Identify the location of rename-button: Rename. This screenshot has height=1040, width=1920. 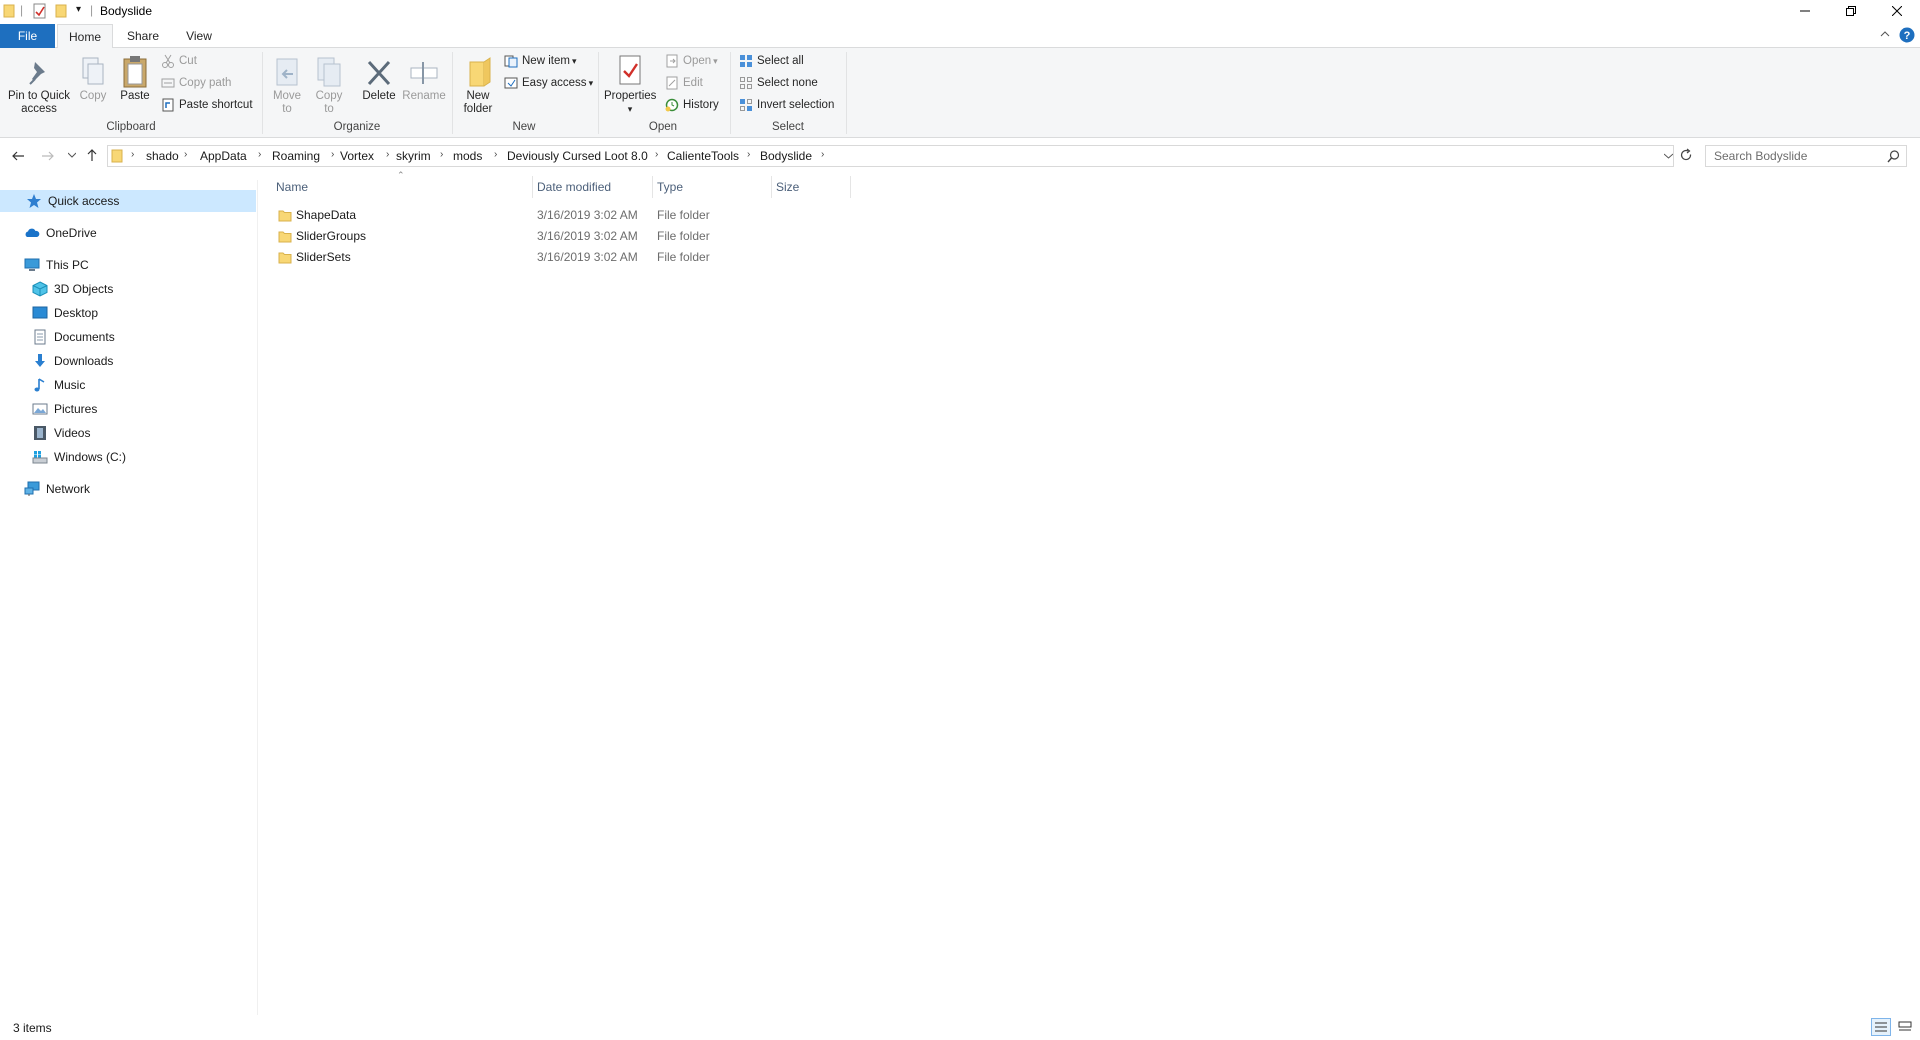
(424, 77).